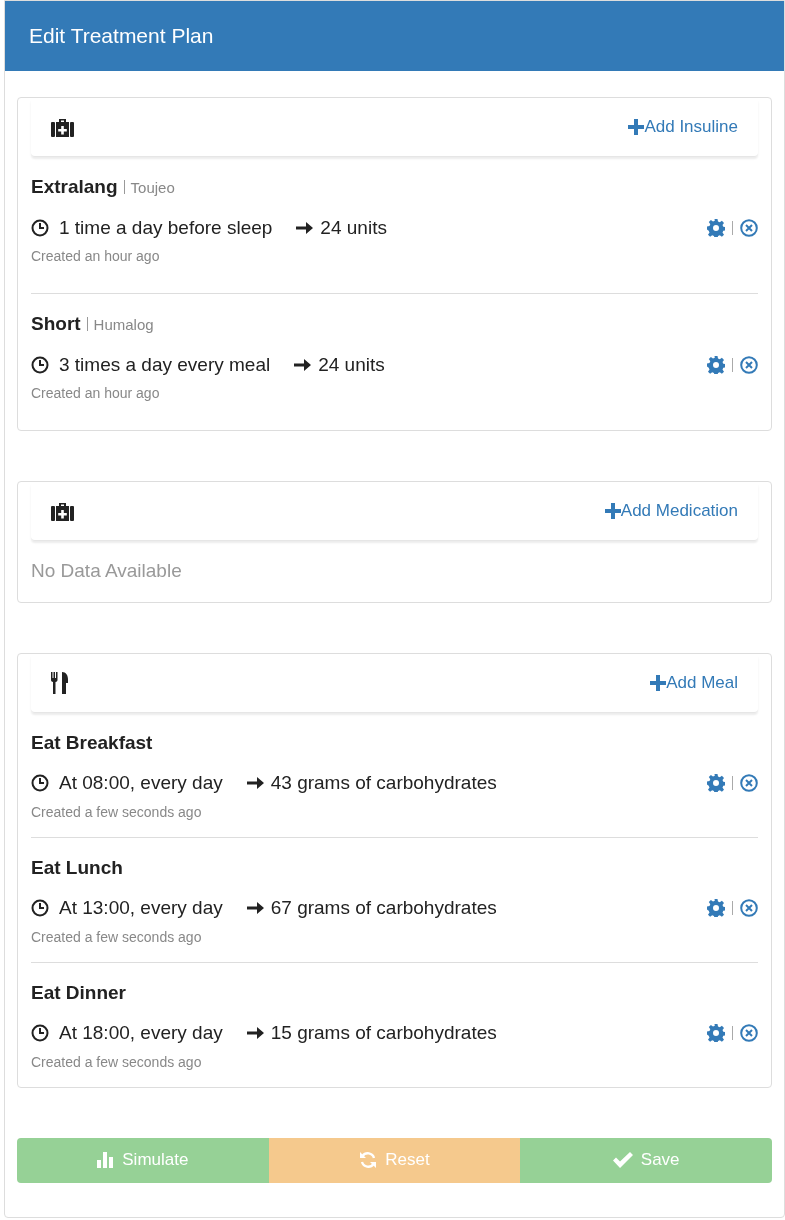 This screenshot has height=1220, width=785. What do you see at coordinates (622, 1160) in the screenshot?
I see `checkmark-icon` at bounding box center [622, 1160].